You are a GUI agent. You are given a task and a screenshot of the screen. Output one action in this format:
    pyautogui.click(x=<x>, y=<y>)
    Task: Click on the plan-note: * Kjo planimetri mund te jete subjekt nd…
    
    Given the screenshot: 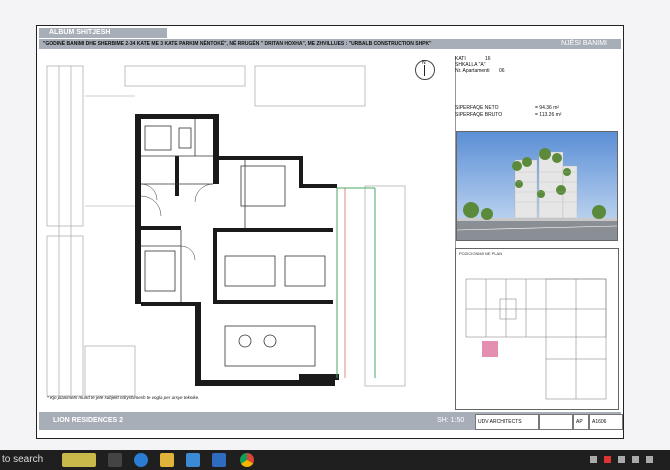 What is the action you would take?
    pyautogui.click(x=123, y=397)
    